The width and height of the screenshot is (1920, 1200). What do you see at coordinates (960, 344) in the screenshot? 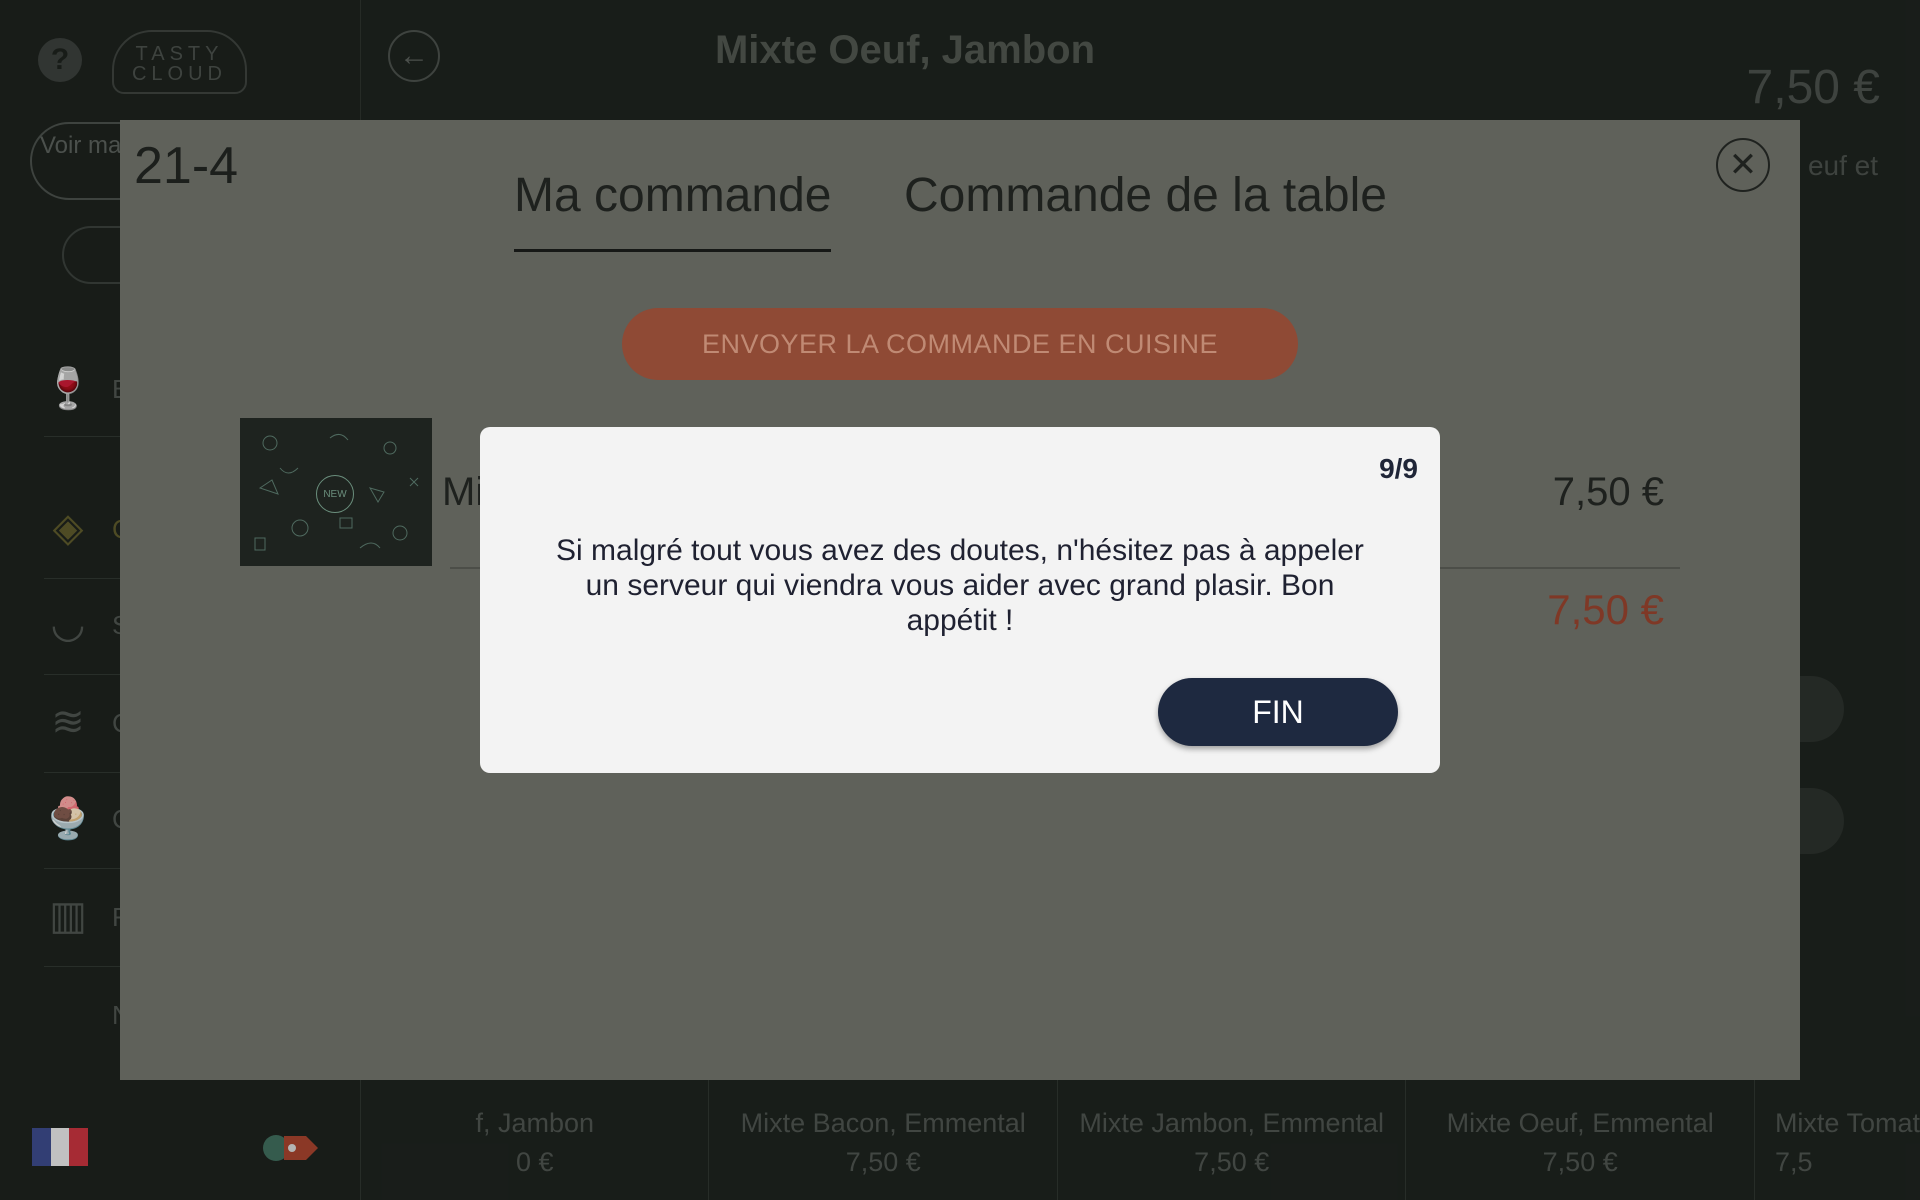
I see `send-to-kitchen-button: ENVOYER LA COMMANDE EN CUISINE` at bounding box center [960, 344].